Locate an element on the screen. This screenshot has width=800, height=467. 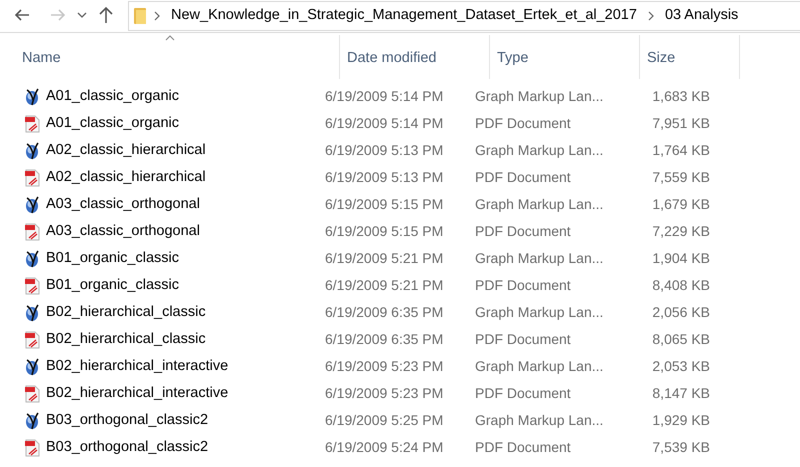
size-text: 1,929 KB is located at coordinates (680, 420).